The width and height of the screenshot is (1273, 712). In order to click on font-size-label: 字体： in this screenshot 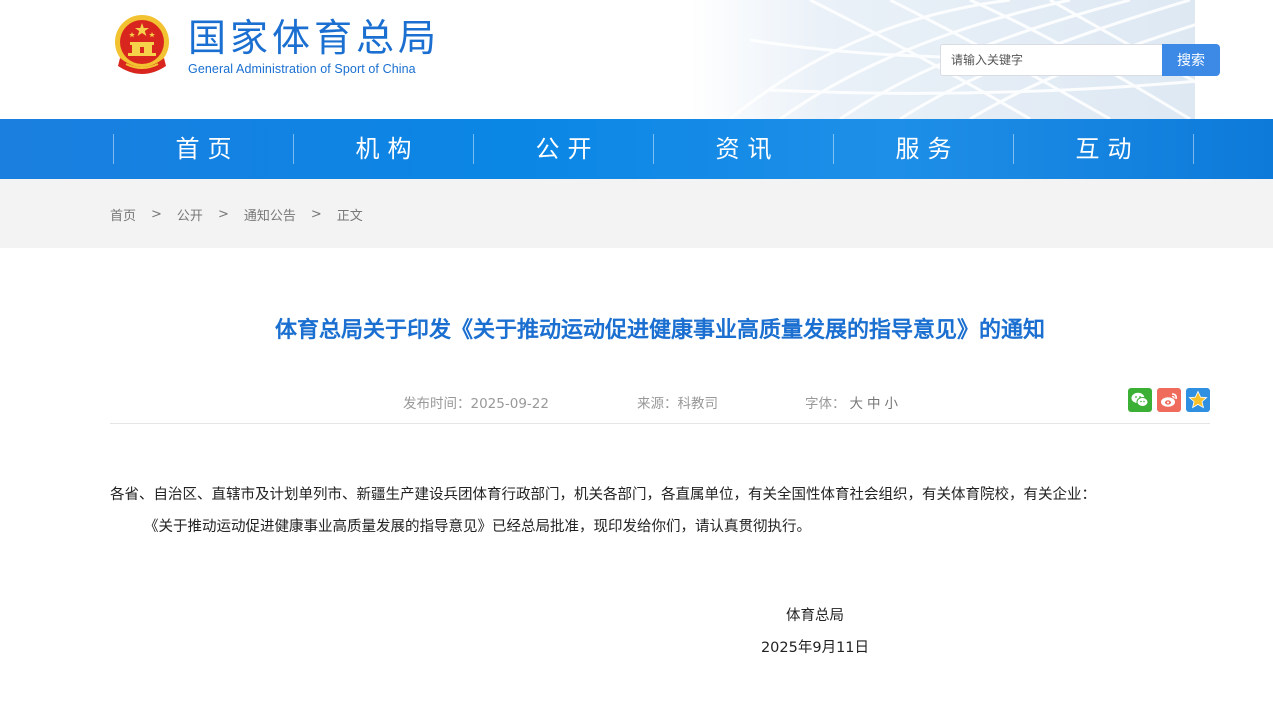, I will do `click(825, 404)`.